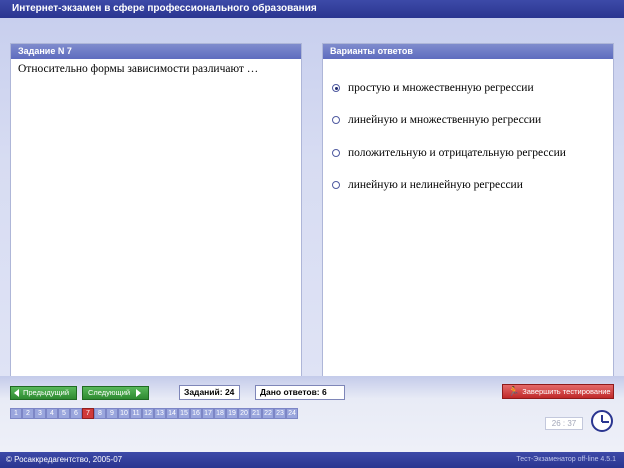 The width and height of the screenshot is (624, 468). Describe the element at coordinates (156, 51) in the screenshot. I see `question-header: Задание N 7` at that location.